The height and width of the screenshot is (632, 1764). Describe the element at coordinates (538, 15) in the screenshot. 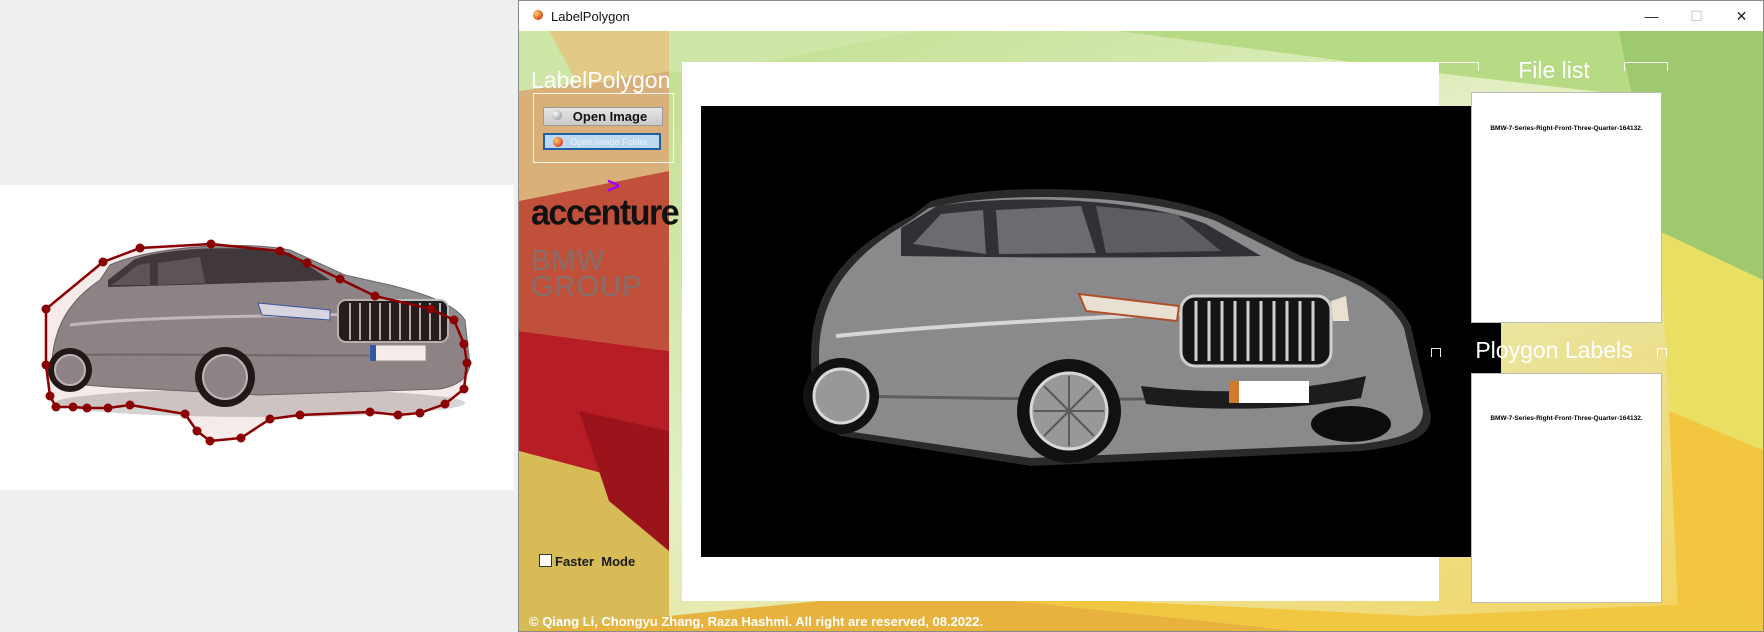

I see `app-icon` at that location.